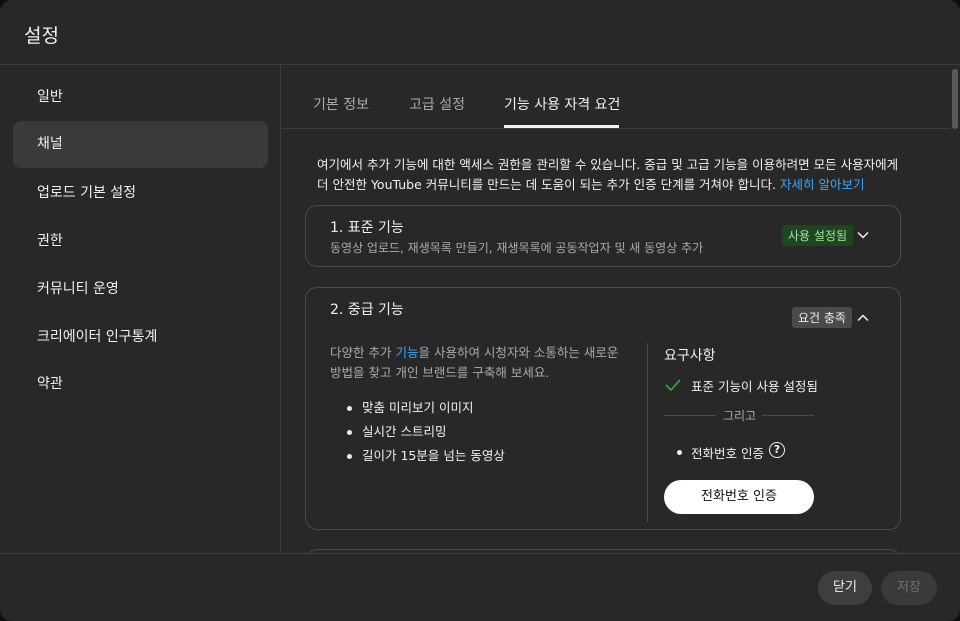 Image resolution: width=960 pixels, height=621 pixels. Describe the element at coordinates (673, 385) in the screenshot. I see `check-icon` at that location.